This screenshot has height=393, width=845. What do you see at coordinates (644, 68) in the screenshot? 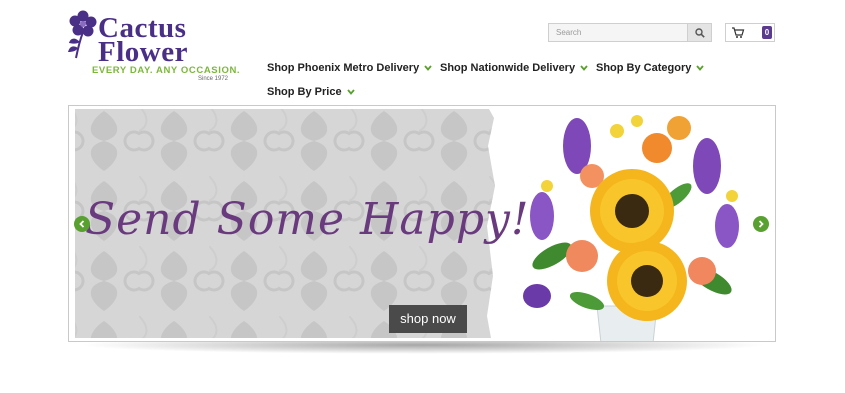
I see `nav-label: Shop By Category` at bounding box center [644, 68].